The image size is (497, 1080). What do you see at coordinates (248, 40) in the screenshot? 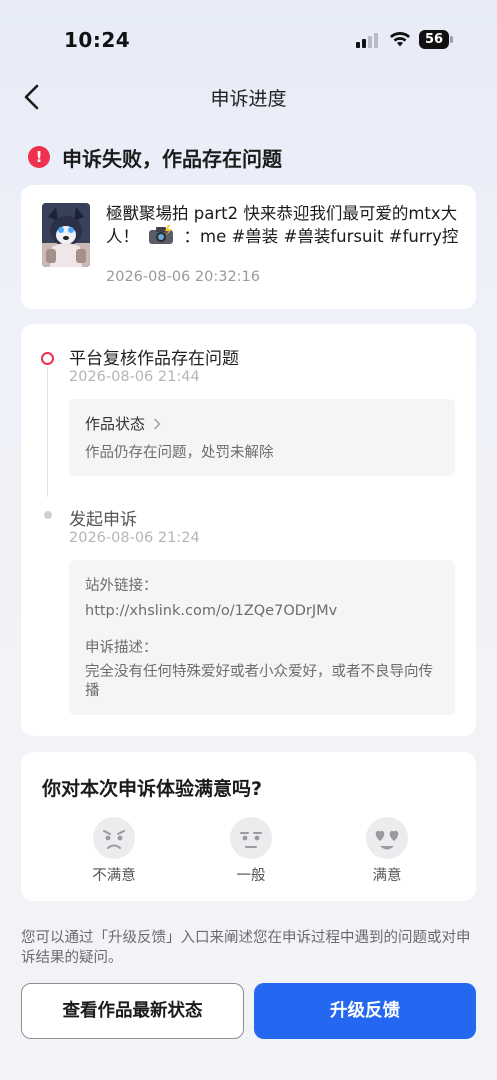
I see `status-bar: 10:24 56` at bounding box center [248, 40].